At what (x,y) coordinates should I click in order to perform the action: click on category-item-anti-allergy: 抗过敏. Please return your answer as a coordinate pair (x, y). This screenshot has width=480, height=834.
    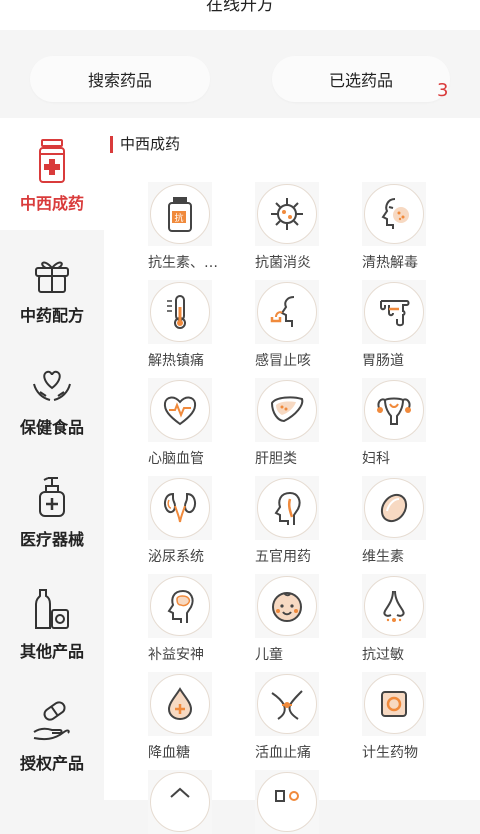
    Looking at the image, I should click on (403, 619).